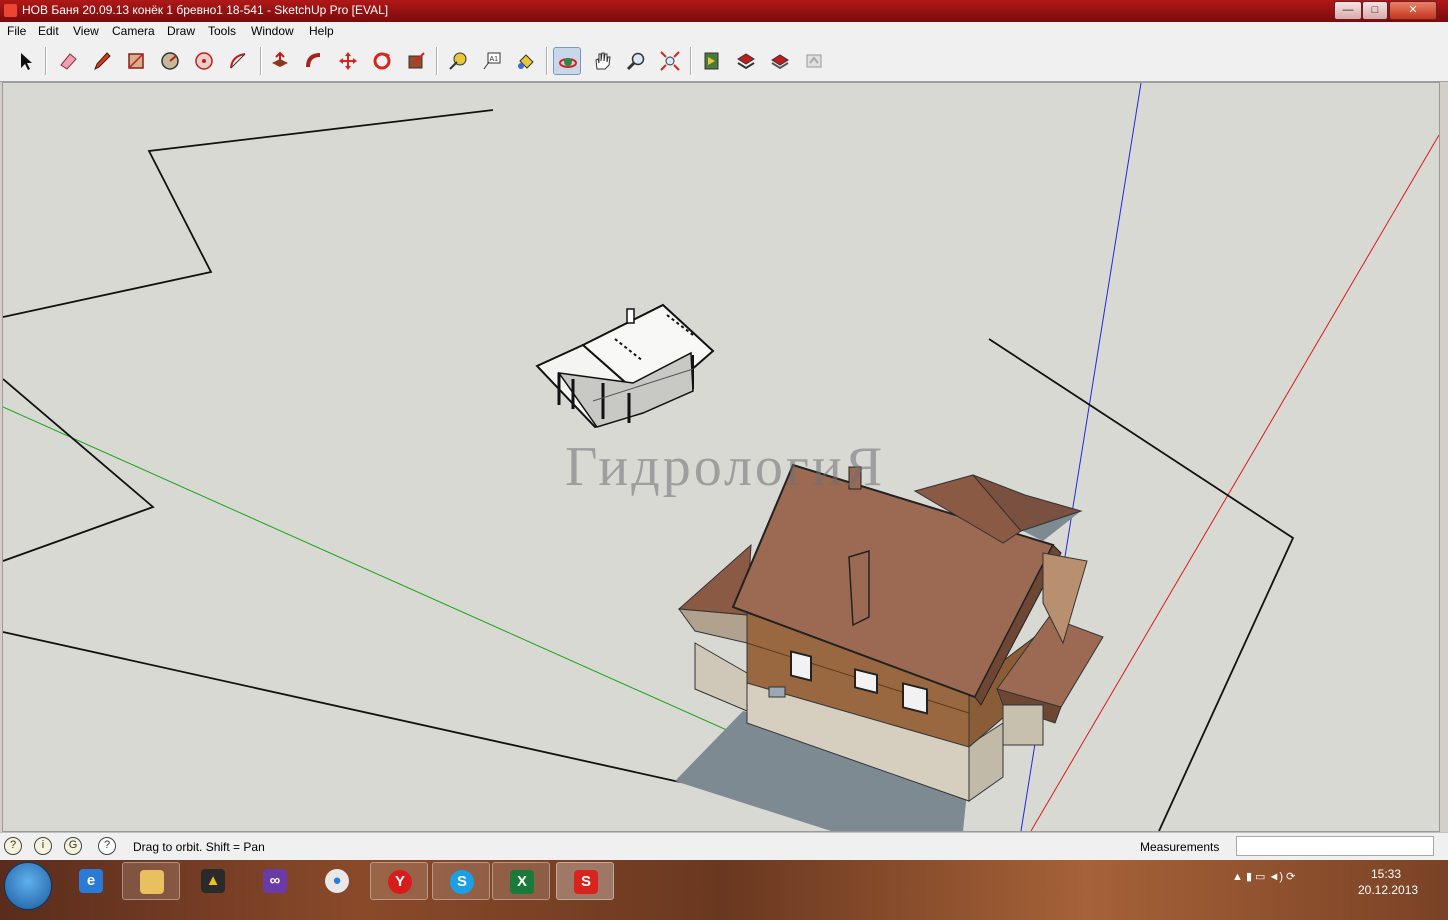 The height and width of the screenshot is (920, 1448). I want to click on menu-edit: Edit, so click(48, 31).